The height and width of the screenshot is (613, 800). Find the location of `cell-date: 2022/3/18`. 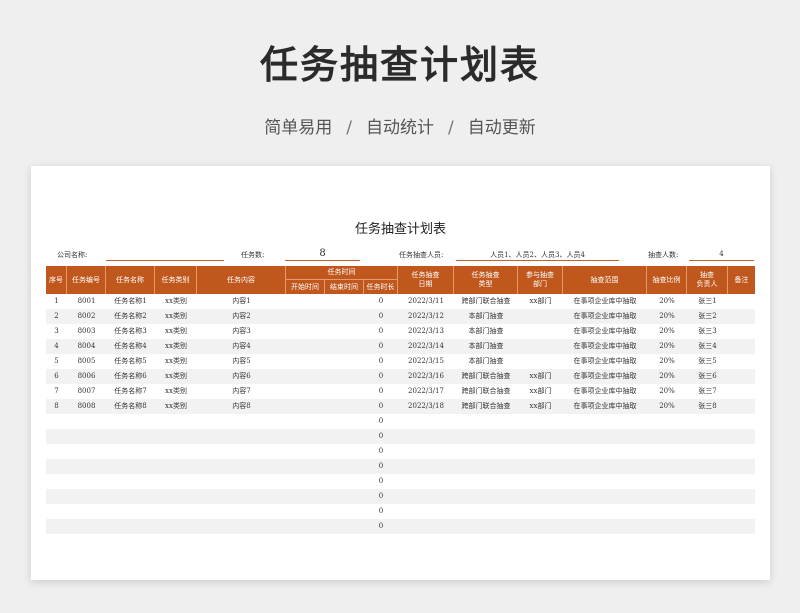

cell-date: 2022/3/18 is located at coordinates (426, 406).